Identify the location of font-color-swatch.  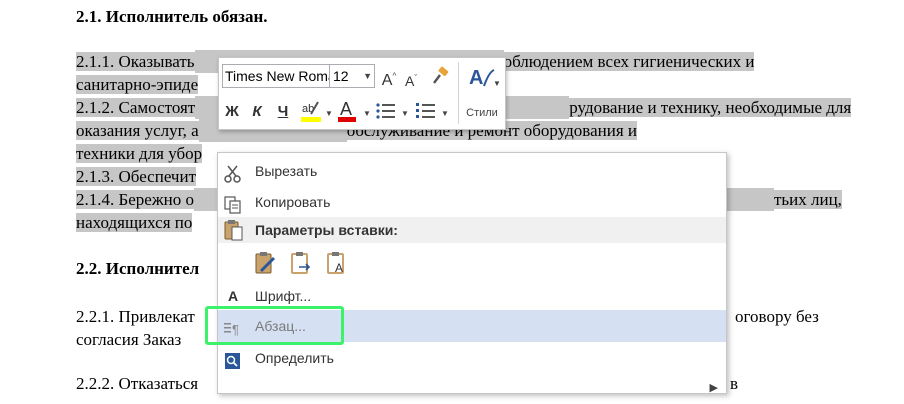
(347, 119).